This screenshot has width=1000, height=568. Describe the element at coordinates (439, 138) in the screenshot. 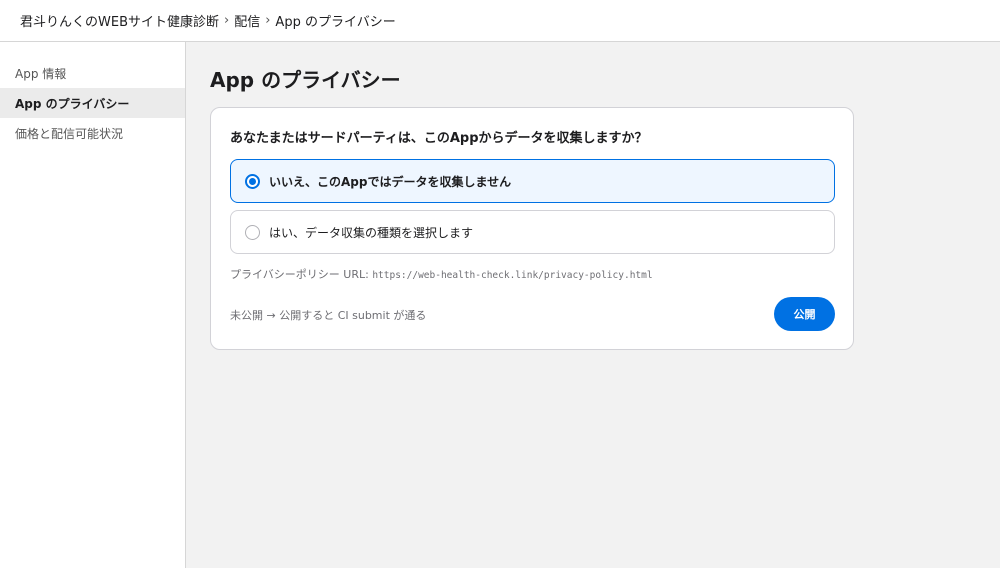

I see `data-collection-question: あなたまたはサードパーティは、このAppからデータを収集しますか？` at that location.